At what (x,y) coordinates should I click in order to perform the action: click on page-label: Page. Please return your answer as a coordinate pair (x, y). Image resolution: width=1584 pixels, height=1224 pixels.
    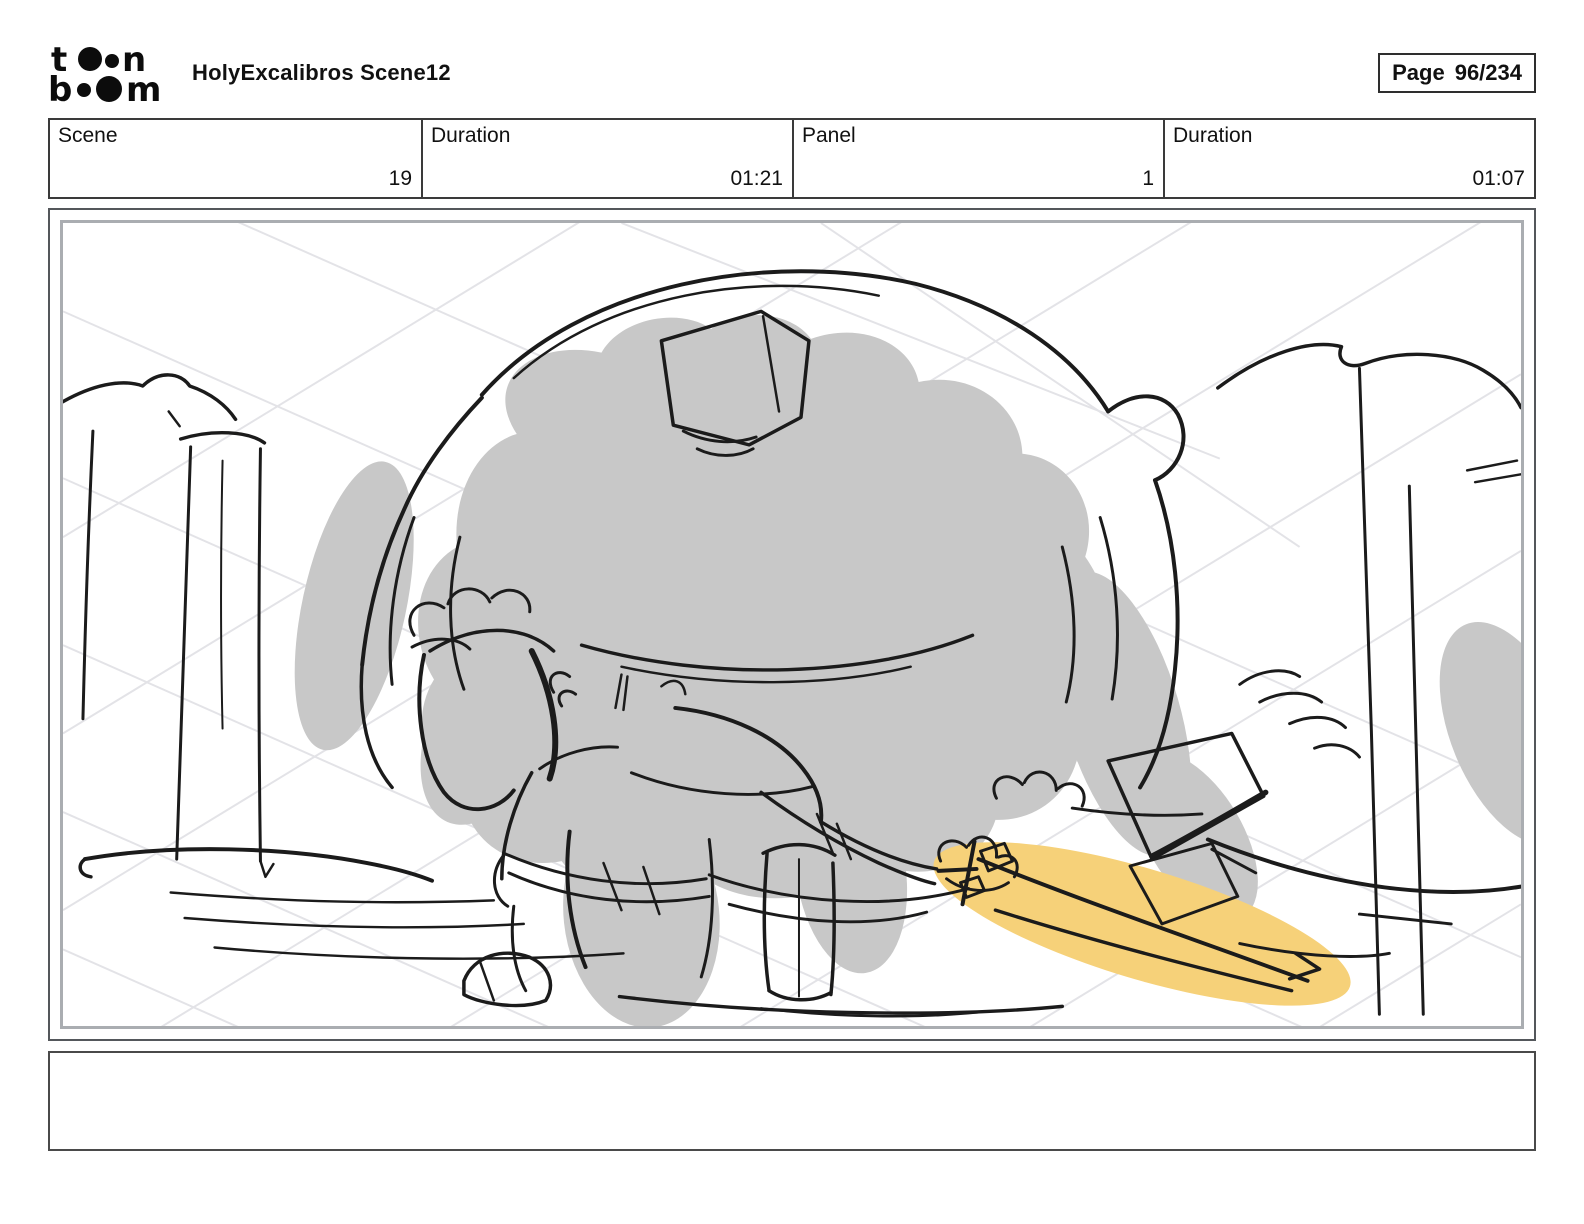
    Looking at the image, I should click on (1418, 72).